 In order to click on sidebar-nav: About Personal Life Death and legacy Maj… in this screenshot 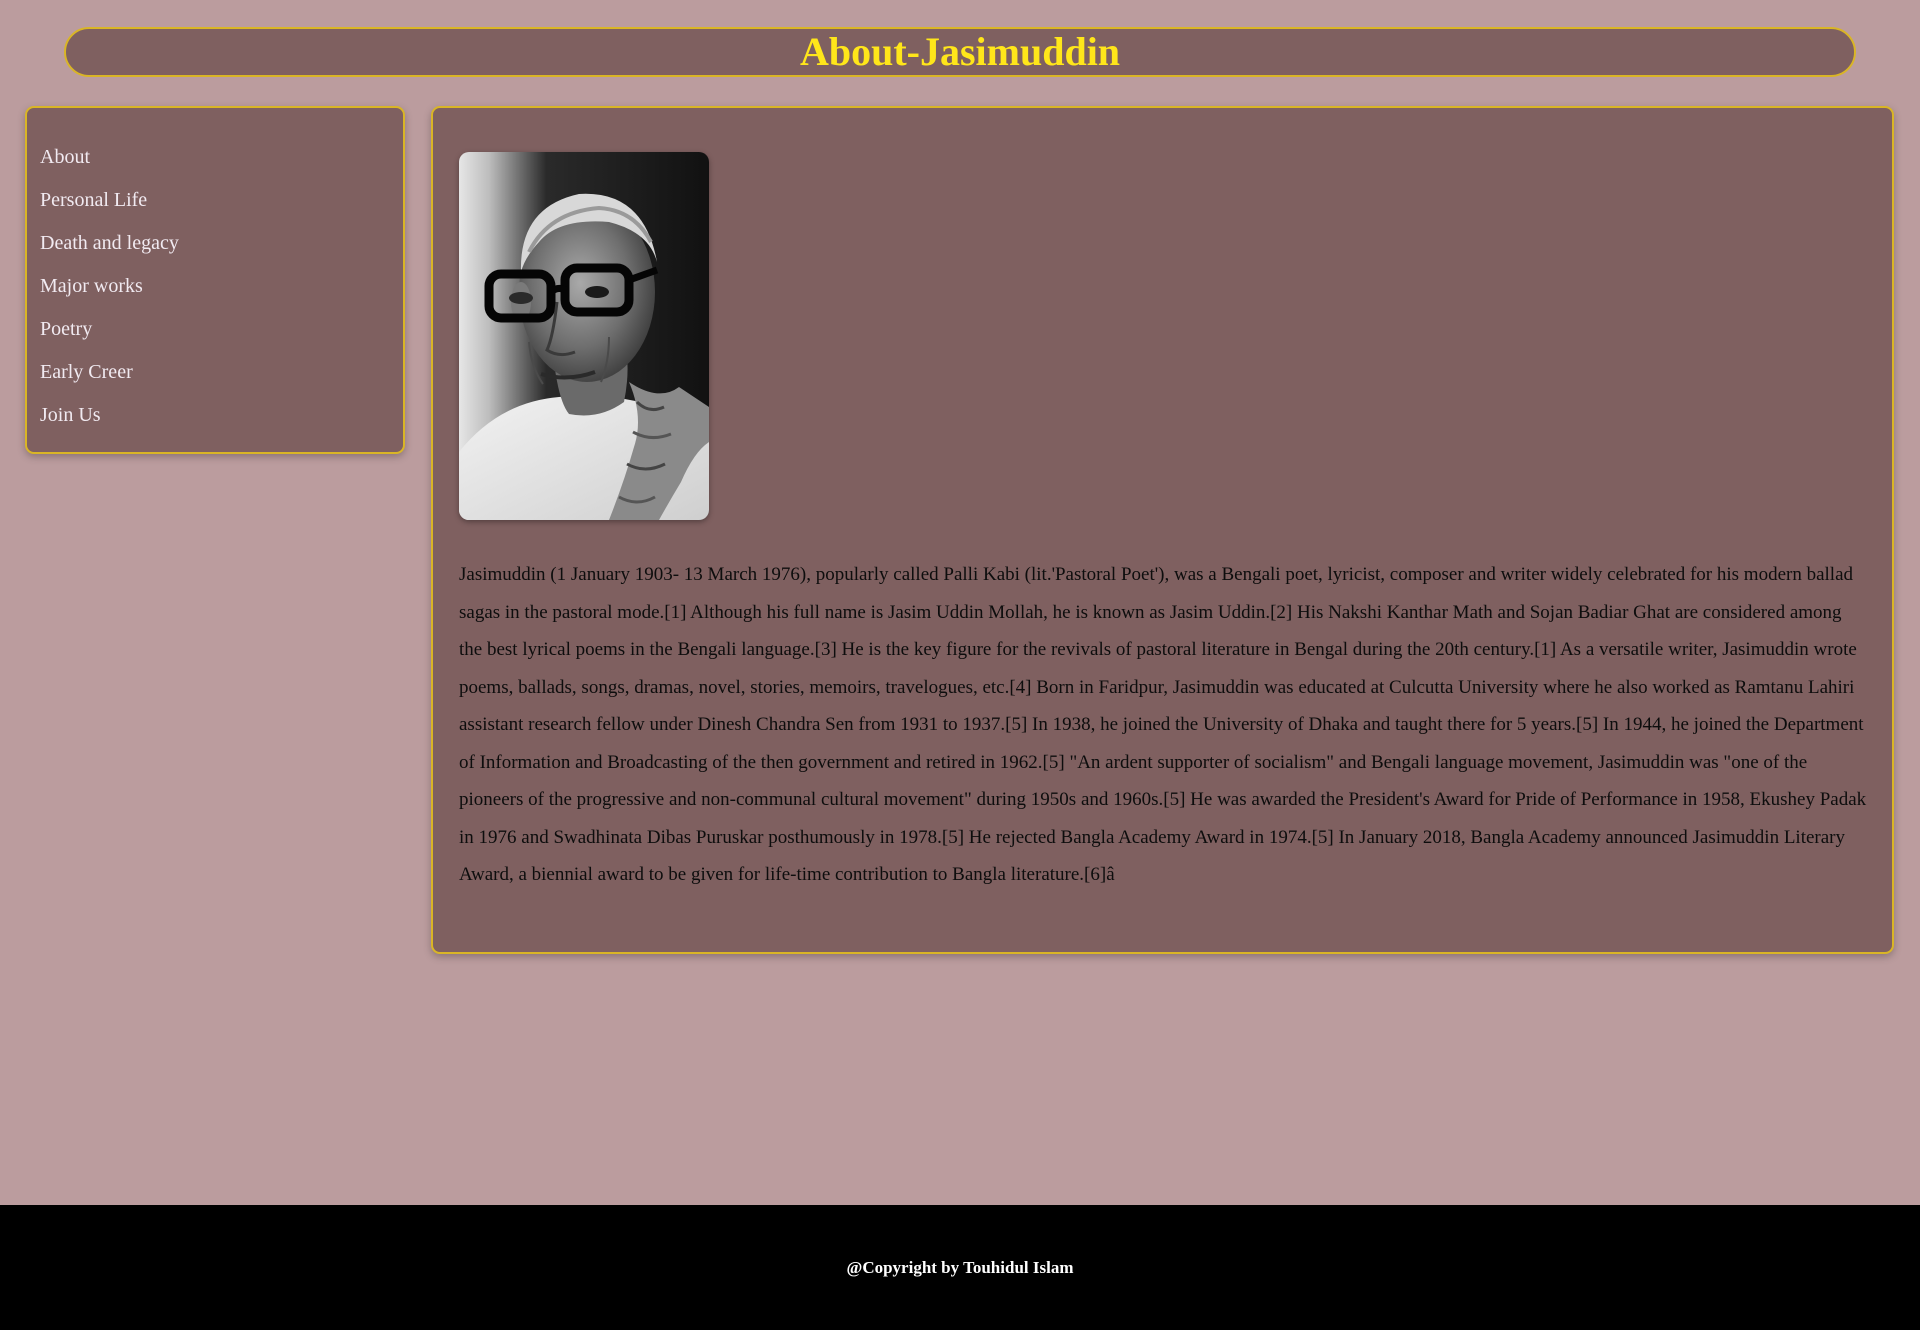, I will do `click(215, 280)`.